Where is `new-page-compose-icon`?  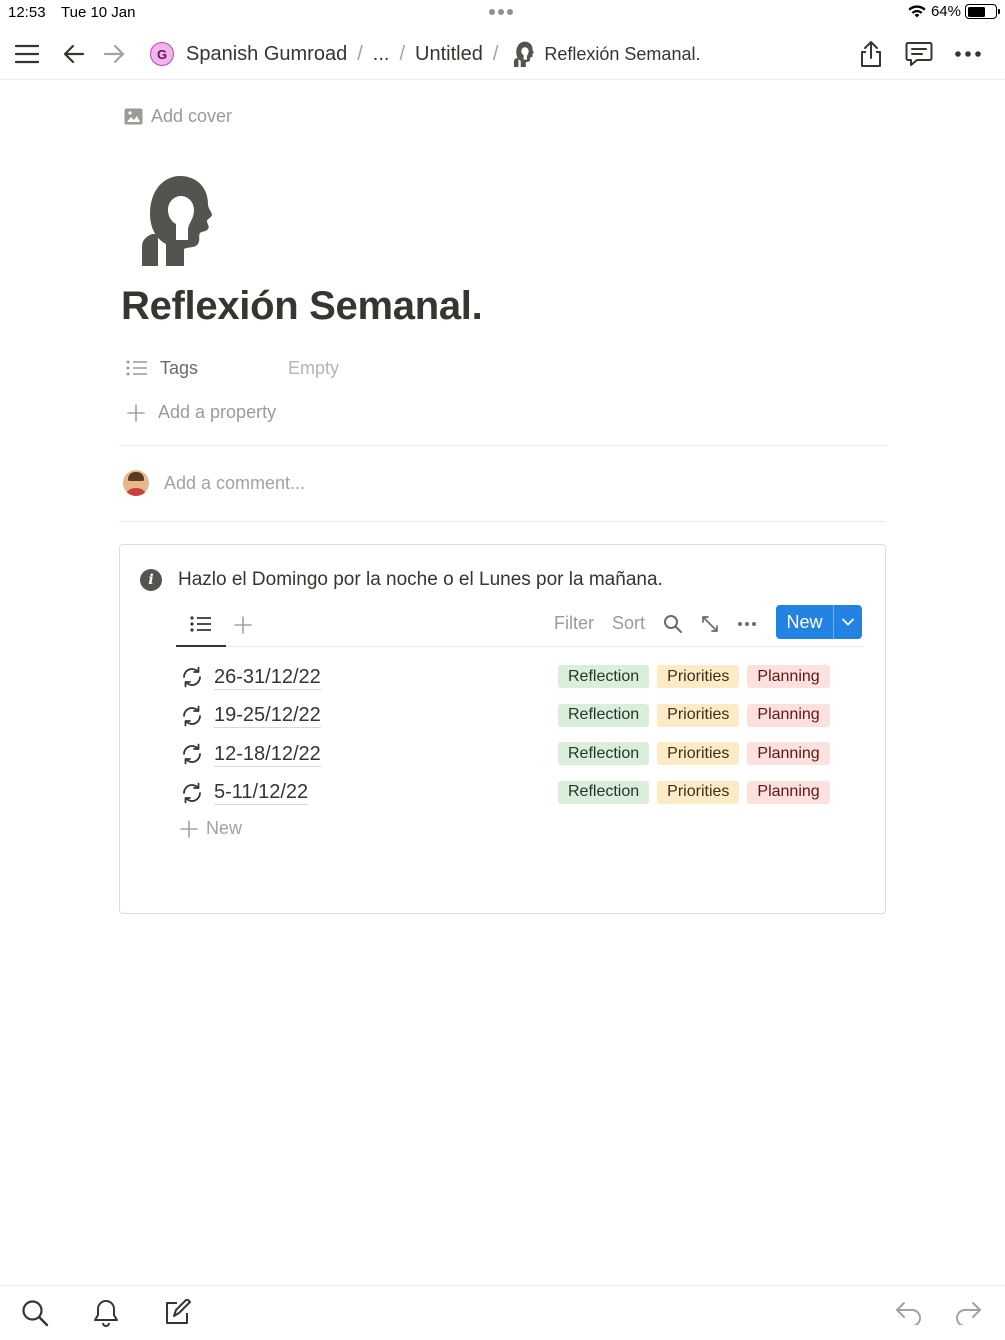 new-page-compose-icon is located at coordinates (177, 1313).